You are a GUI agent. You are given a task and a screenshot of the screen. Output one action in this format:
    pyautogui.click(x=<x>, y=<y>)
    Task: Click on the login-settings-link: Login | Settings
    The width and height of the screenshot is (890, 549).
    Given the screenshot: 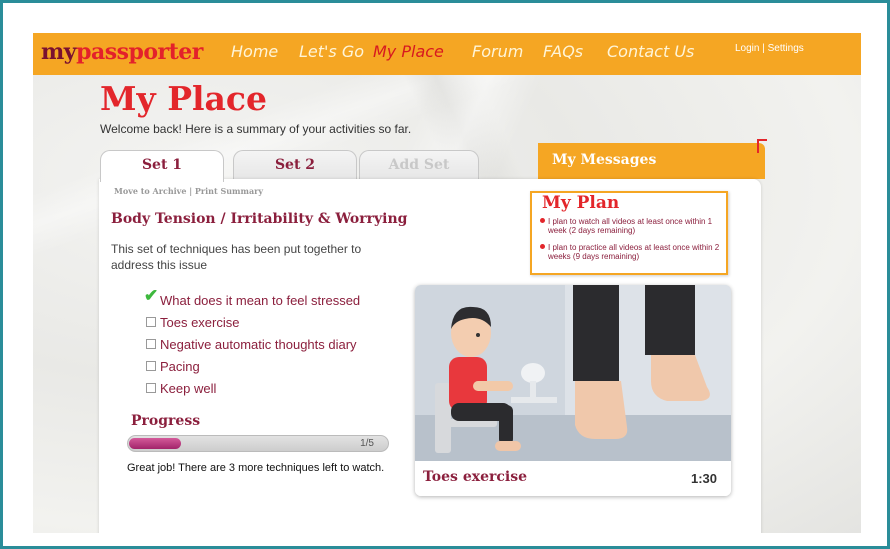 What is the action you would take?
    pyautogui.click(x=769, y=48)
    